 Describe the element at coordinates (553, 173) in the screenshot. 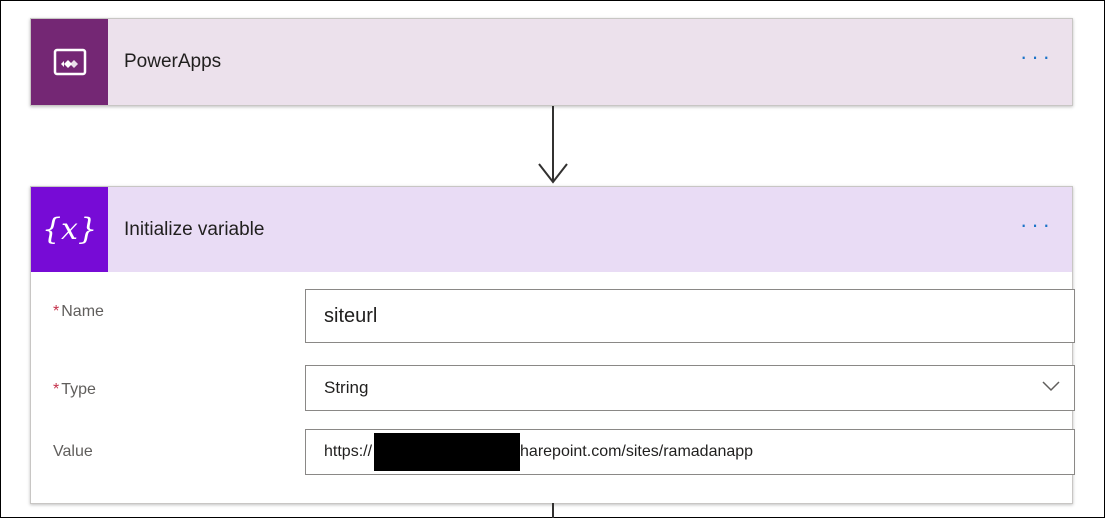

I see `arrow-down-icon` at that location.